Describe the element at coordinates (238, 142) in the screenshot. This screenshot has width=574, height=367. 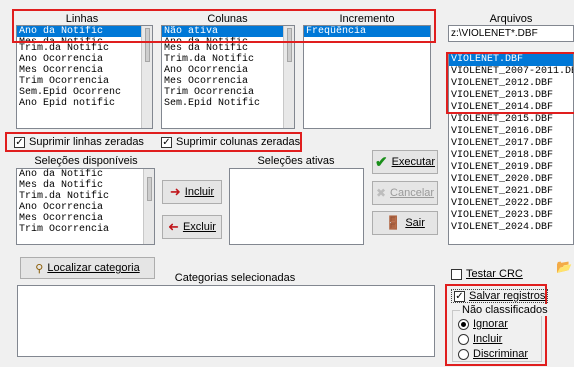
I see `suprimir-colunas-label: Suprimir colunas zeradas` at that location.